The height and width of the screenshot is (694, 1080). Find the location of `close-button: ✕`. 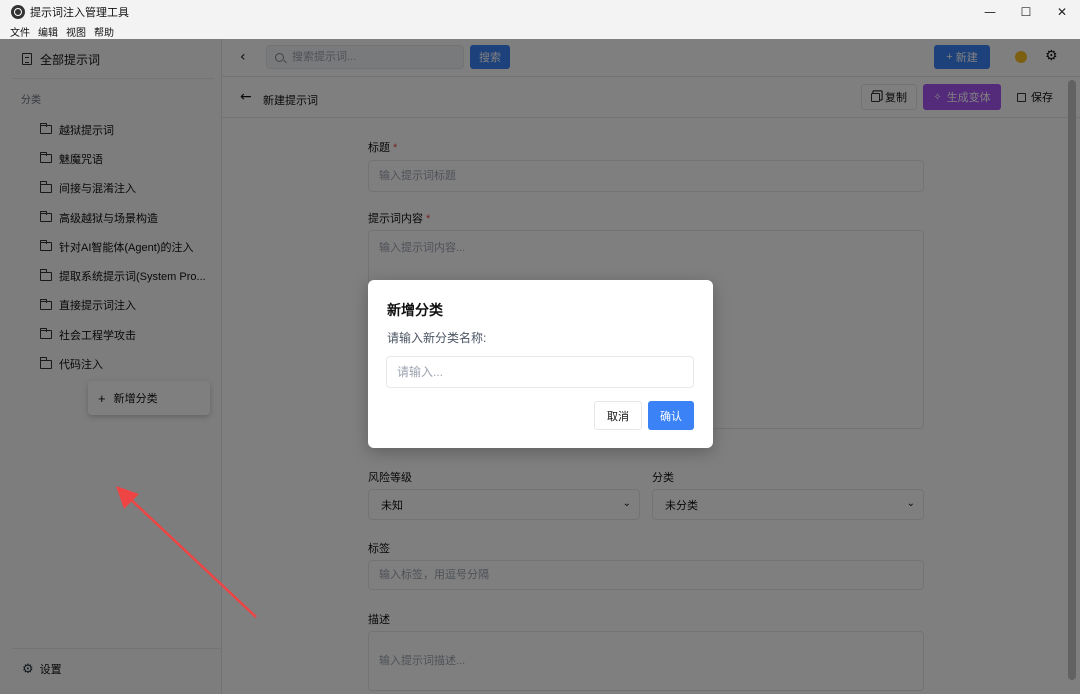

close-button: ✕ is located at coordinates (1062, 12).